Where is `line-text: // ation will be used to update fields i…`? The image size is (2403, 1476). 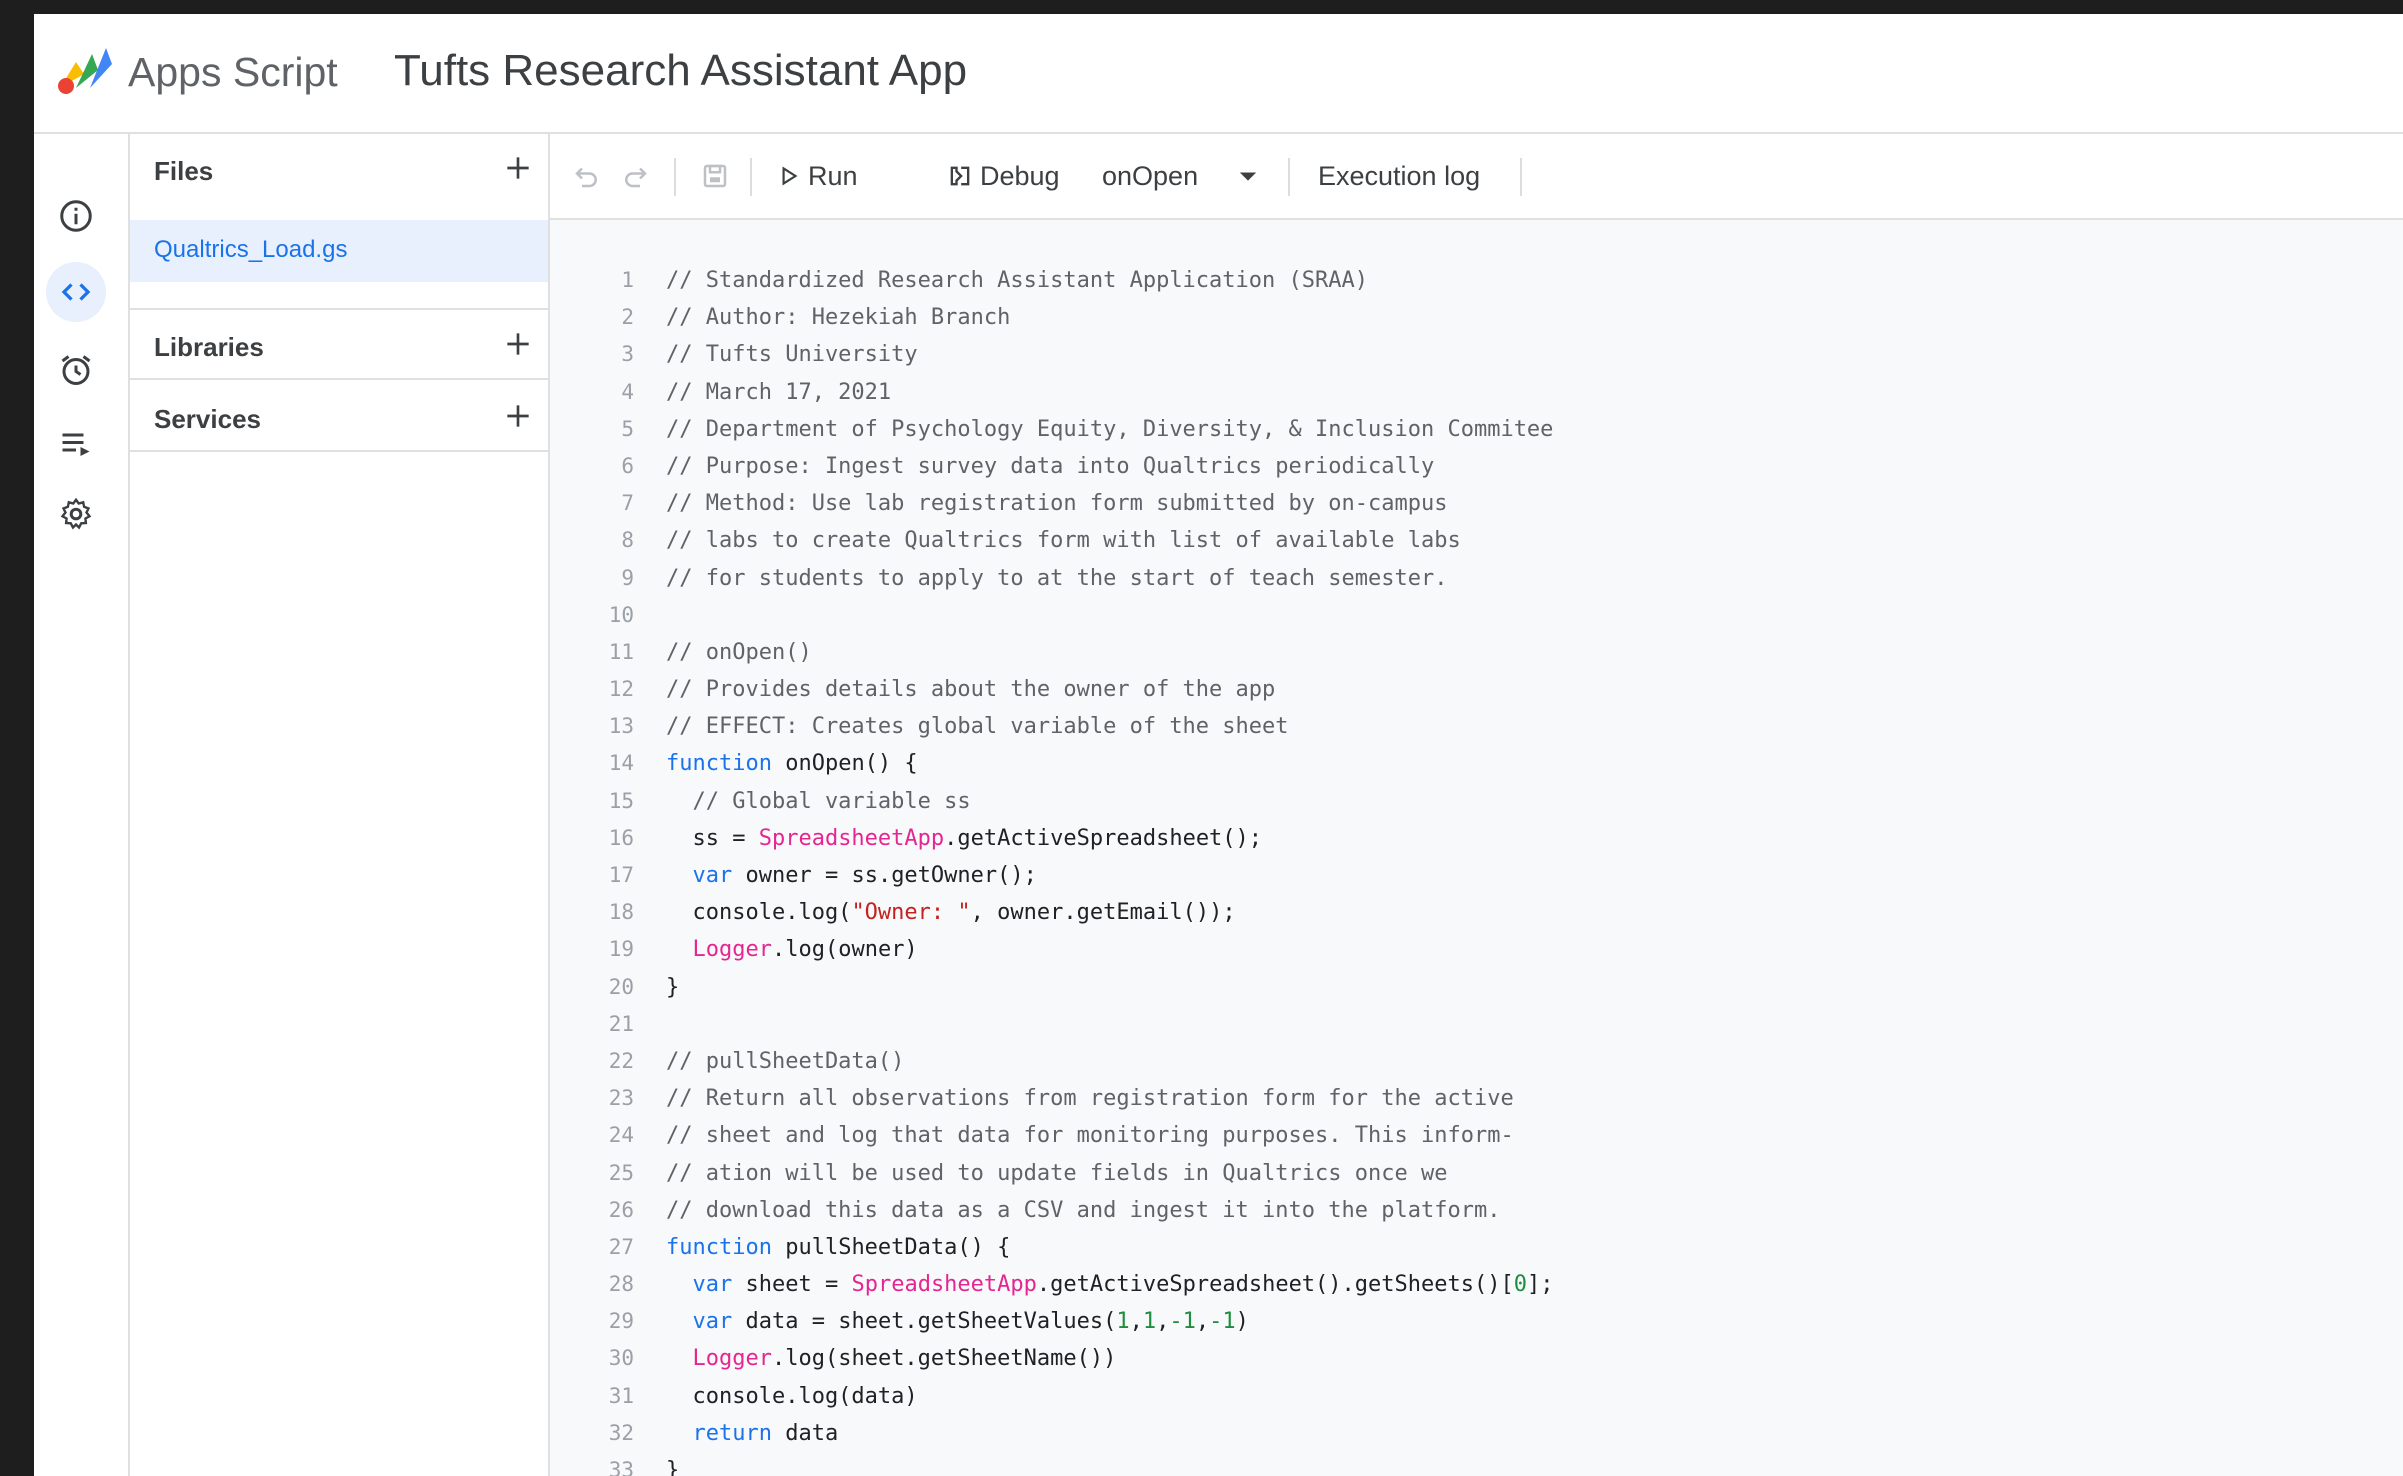
line-text: // ation will be used to update fields i… is located at coordinates (1056, 1173).